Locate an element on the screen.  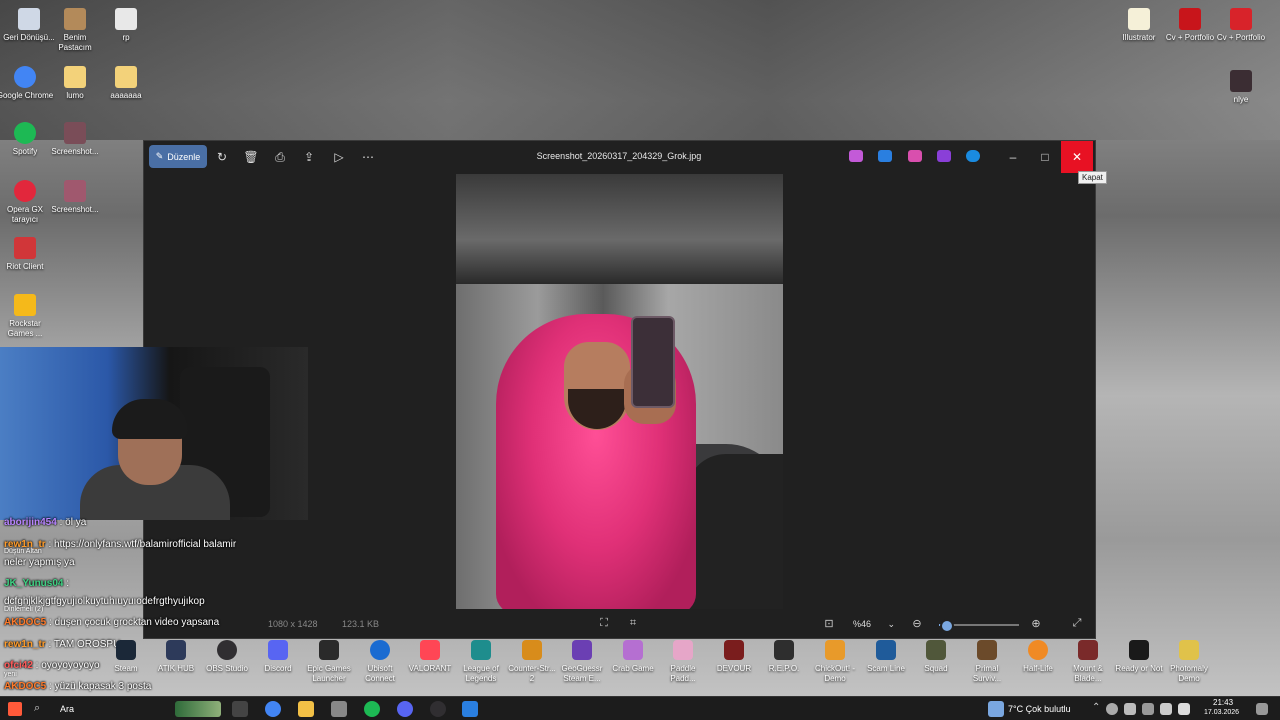
app-repo: R.E.P.O. is located at coordinates (784, 657).